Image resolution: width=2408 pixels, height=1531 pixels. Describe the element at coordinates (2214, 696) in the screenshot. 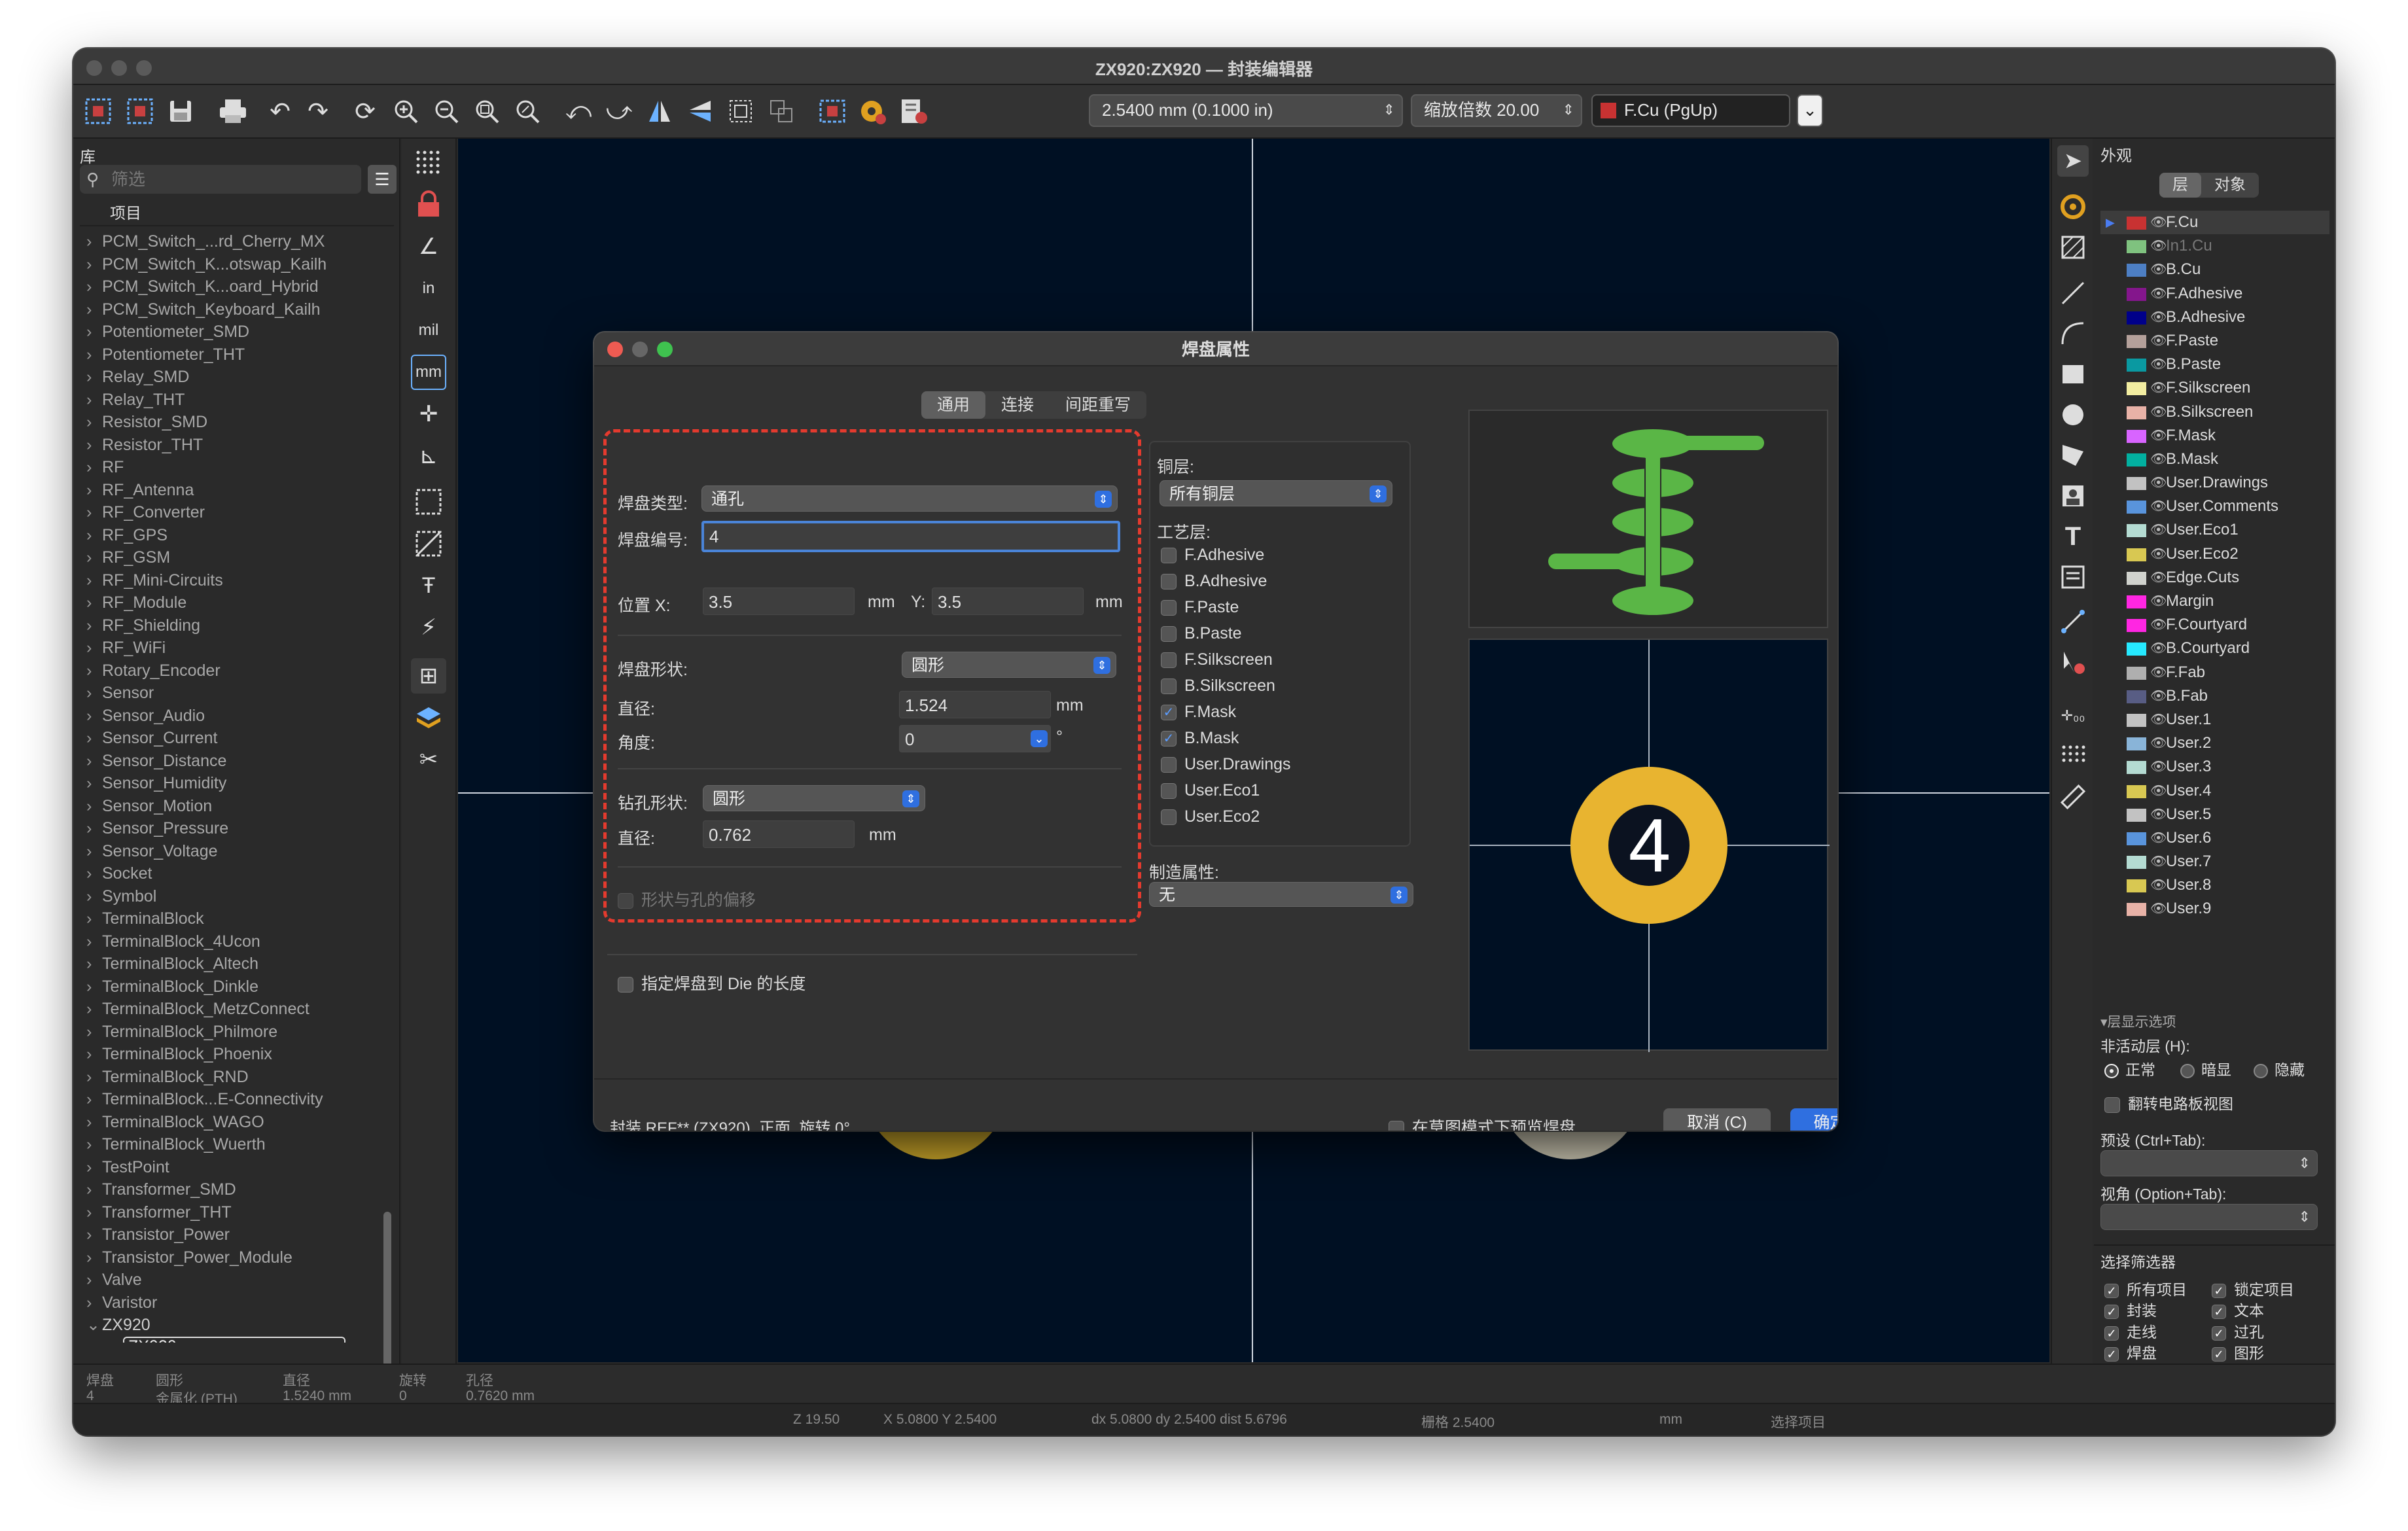

I see `layer-row: 👁 B.Fab` at that location.